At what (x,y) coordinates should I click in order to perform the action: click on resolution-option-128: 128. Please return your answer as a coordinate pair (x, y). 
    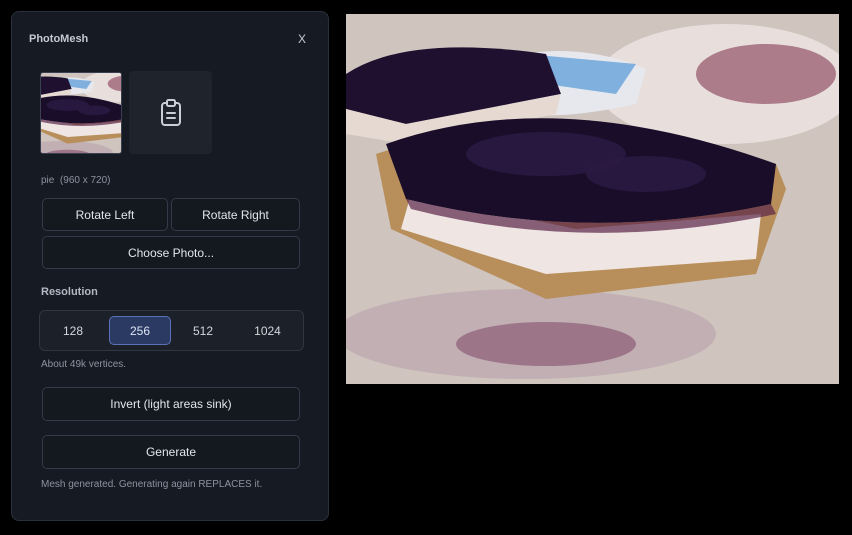
    Looking at the image, I should click on (73, 330).